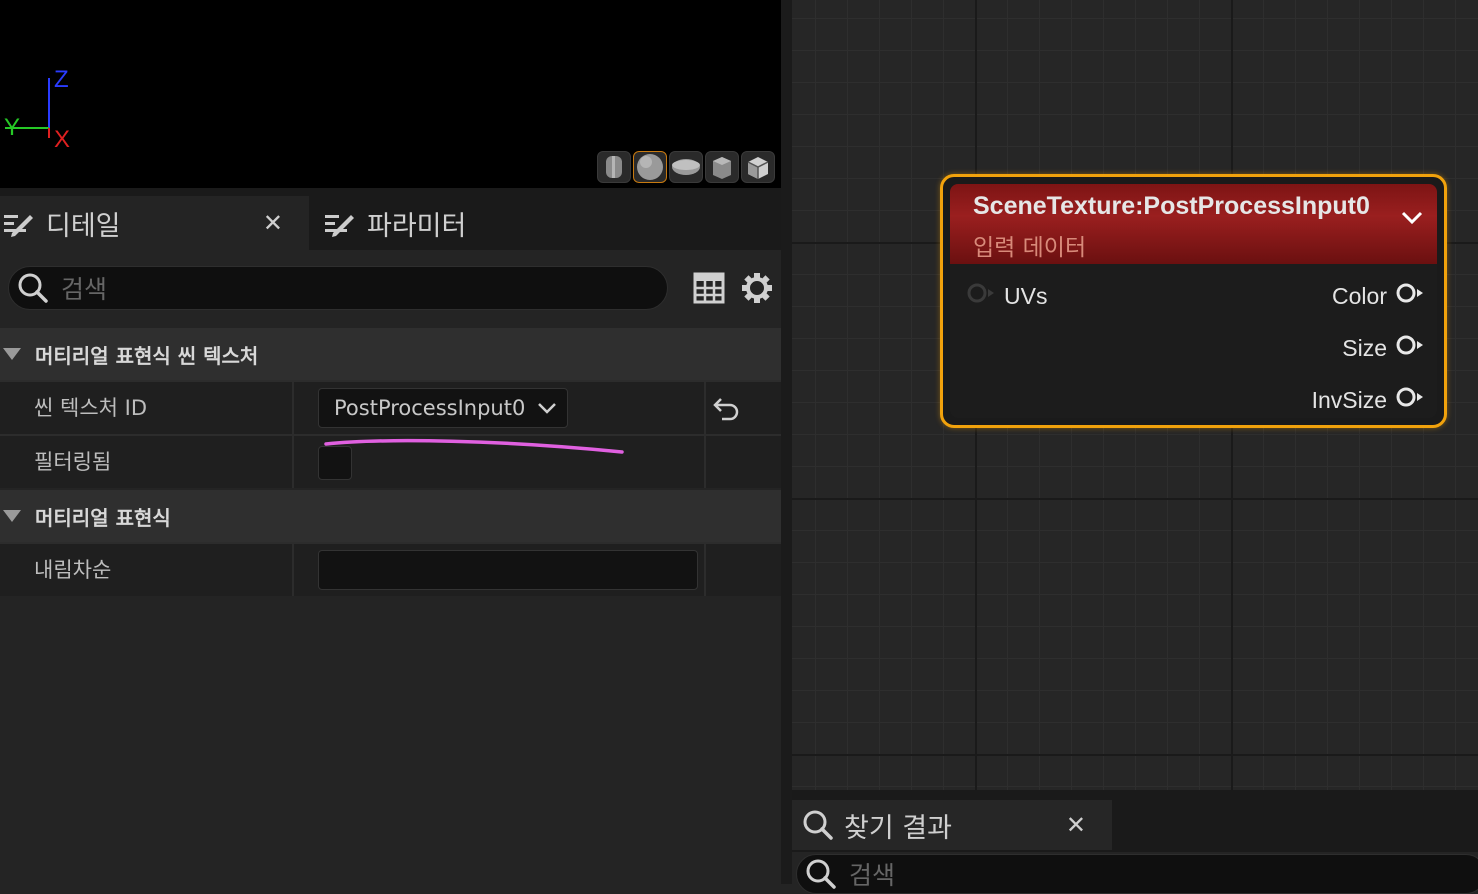 Image resolution: width=1478 pixels, height=894 pixels. What do you see at coordinates (390, 94) in the screenshot?
I see `material-preview-viewport: Z Y X` at bounding box center [390, 94].